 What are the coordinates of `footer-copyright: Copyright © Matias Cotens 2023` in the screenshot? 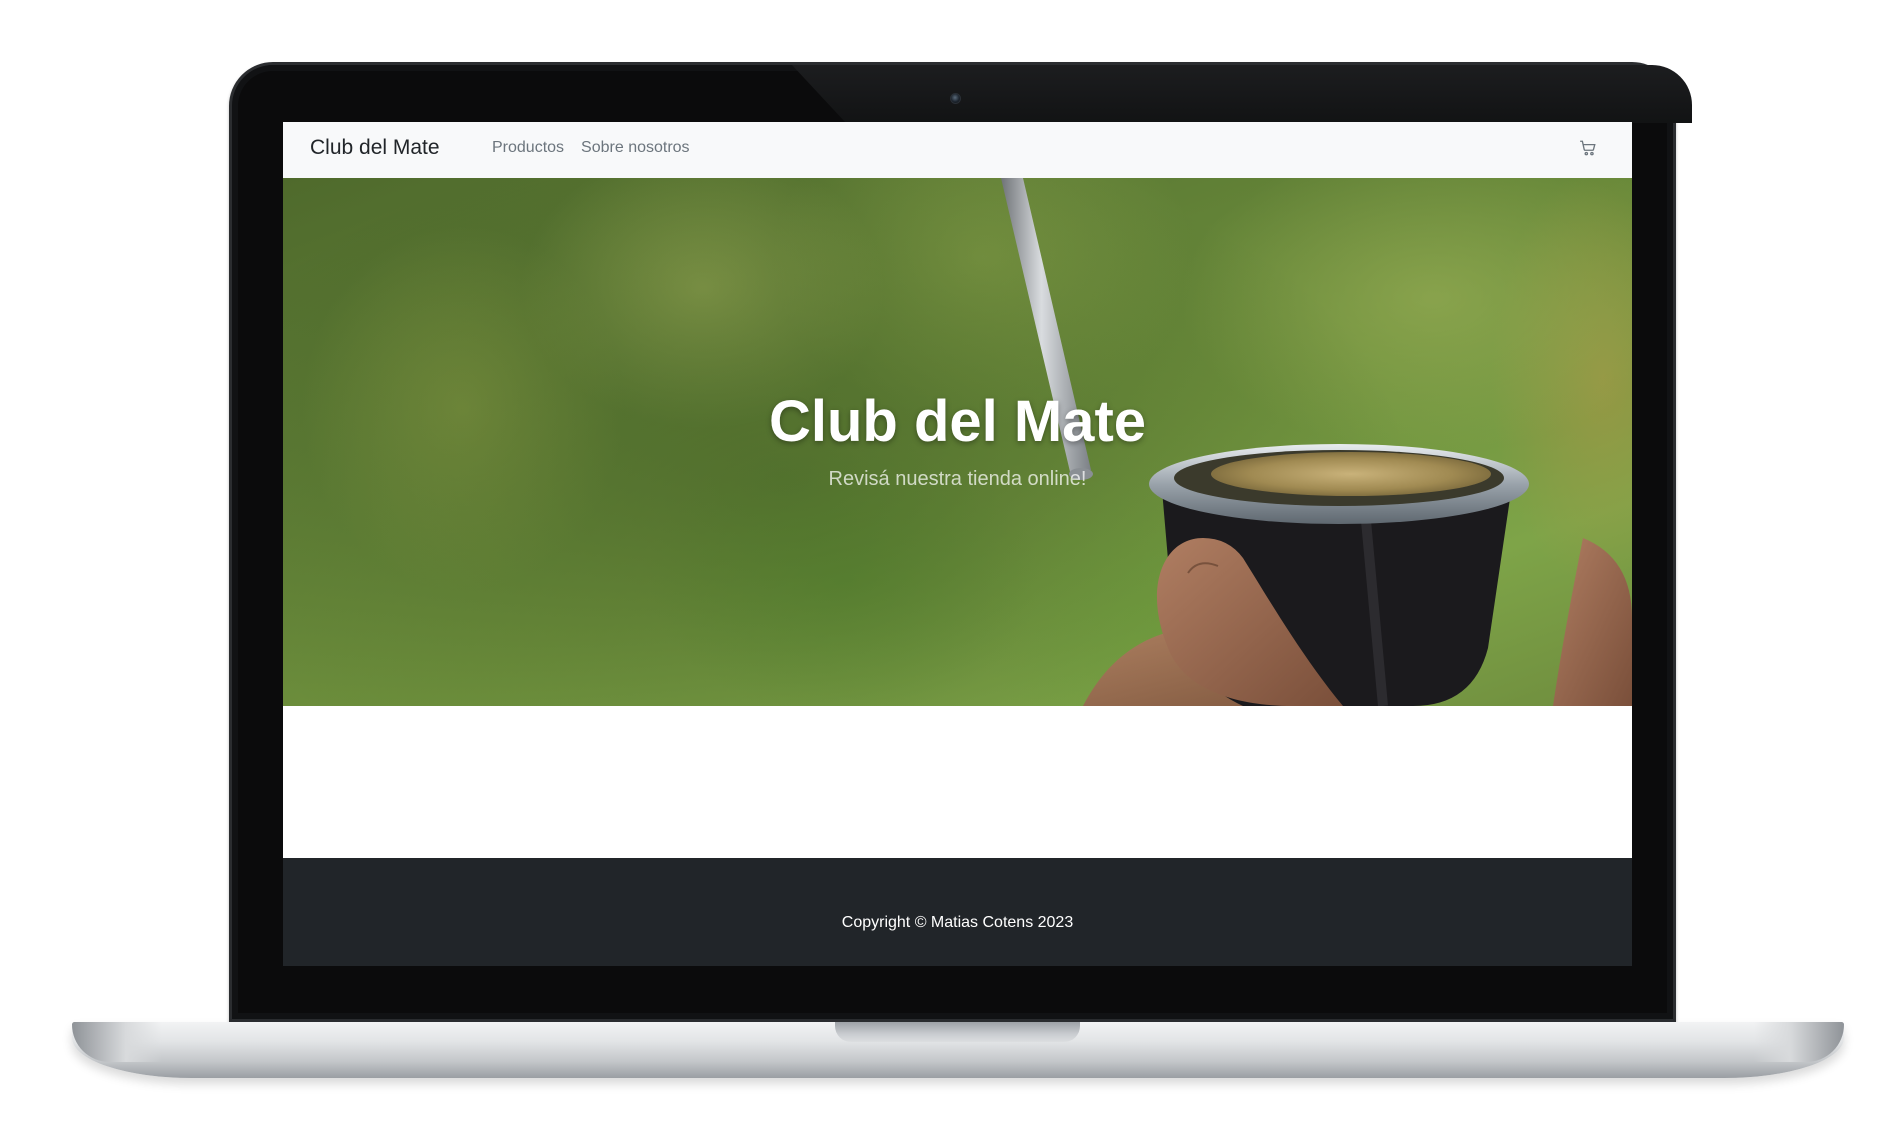 It's located at (957, 922).